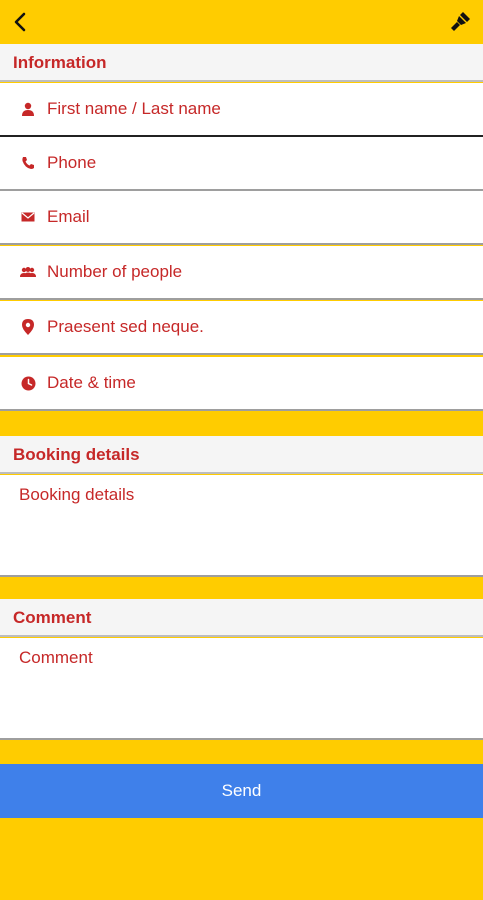 Image resolution: width=483 pixels, height=900 pixels. I want to click on people-field: Number of people, so click(241, 273).